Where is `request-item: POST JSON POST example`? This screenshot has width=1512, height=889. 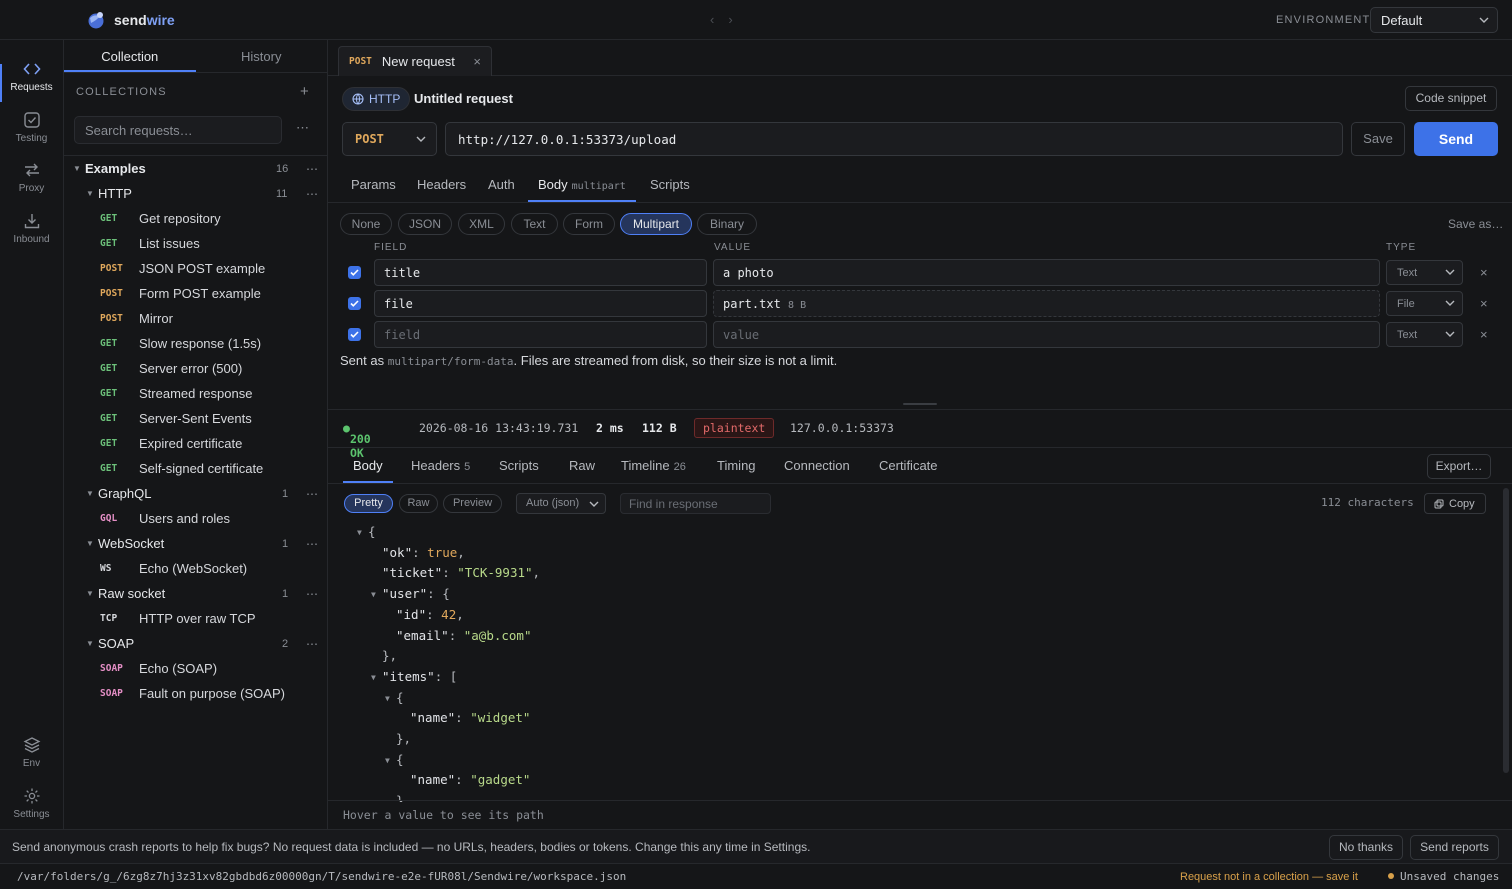 request-item: POST JSON POST example is located at coordinates (196, 268).